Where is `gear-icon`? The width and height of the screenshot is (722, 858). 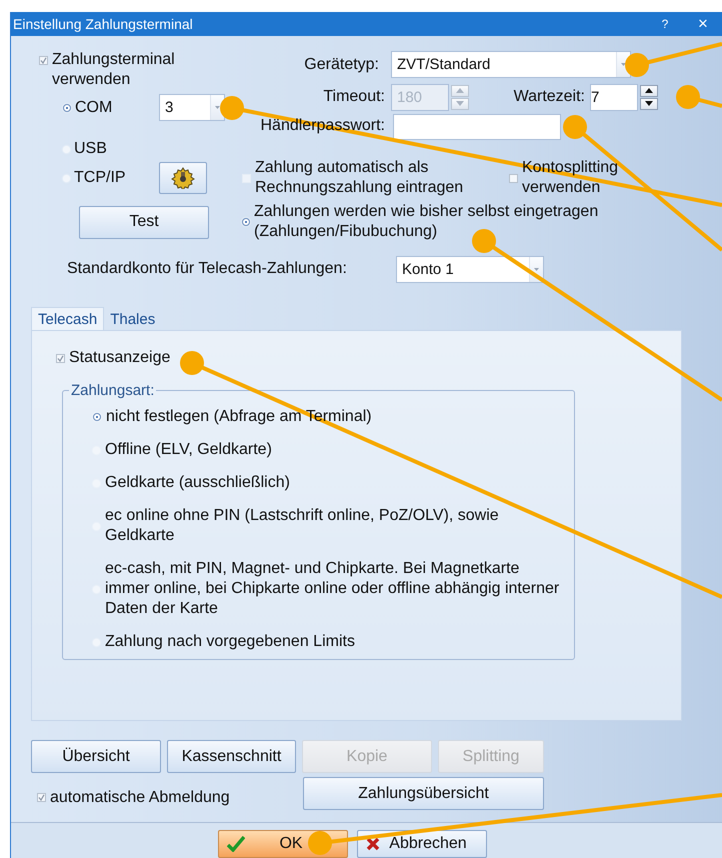 gear-icon is located at coordinates (183, 178).